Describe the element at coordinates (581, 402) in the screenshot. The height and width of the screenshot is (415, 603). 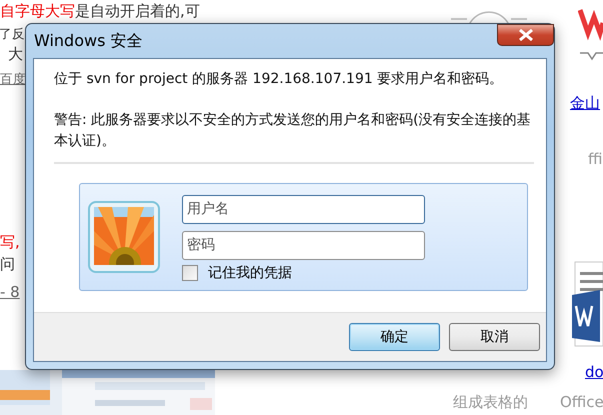
I see `page-text: Office` at that location.